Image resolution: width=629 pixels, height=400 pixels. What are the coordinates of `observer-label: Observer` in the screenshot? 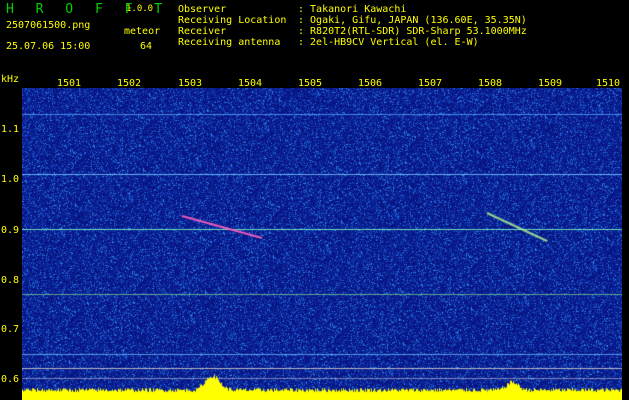 It's located at (202, 9).